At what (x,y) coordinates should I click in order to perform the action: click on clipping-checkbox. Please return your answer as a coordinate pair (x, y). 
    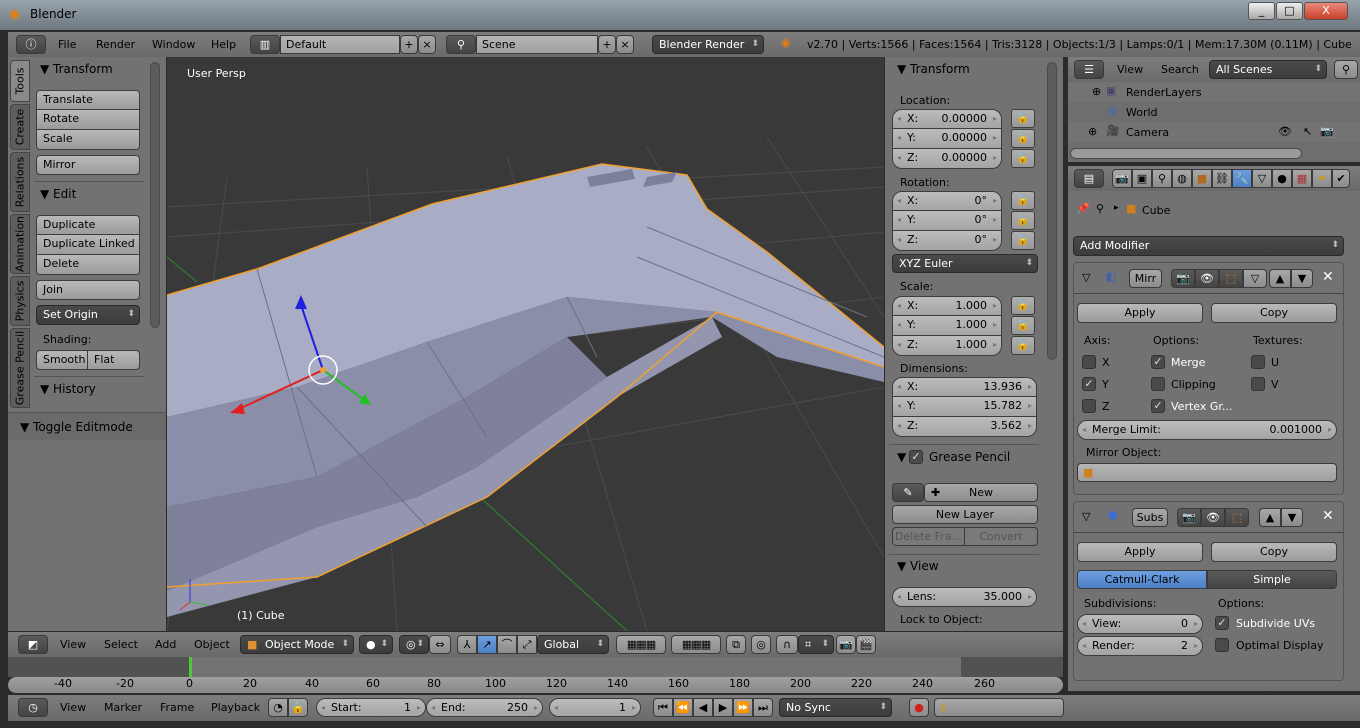
    Looking at the image, I should click on (1158, 384).